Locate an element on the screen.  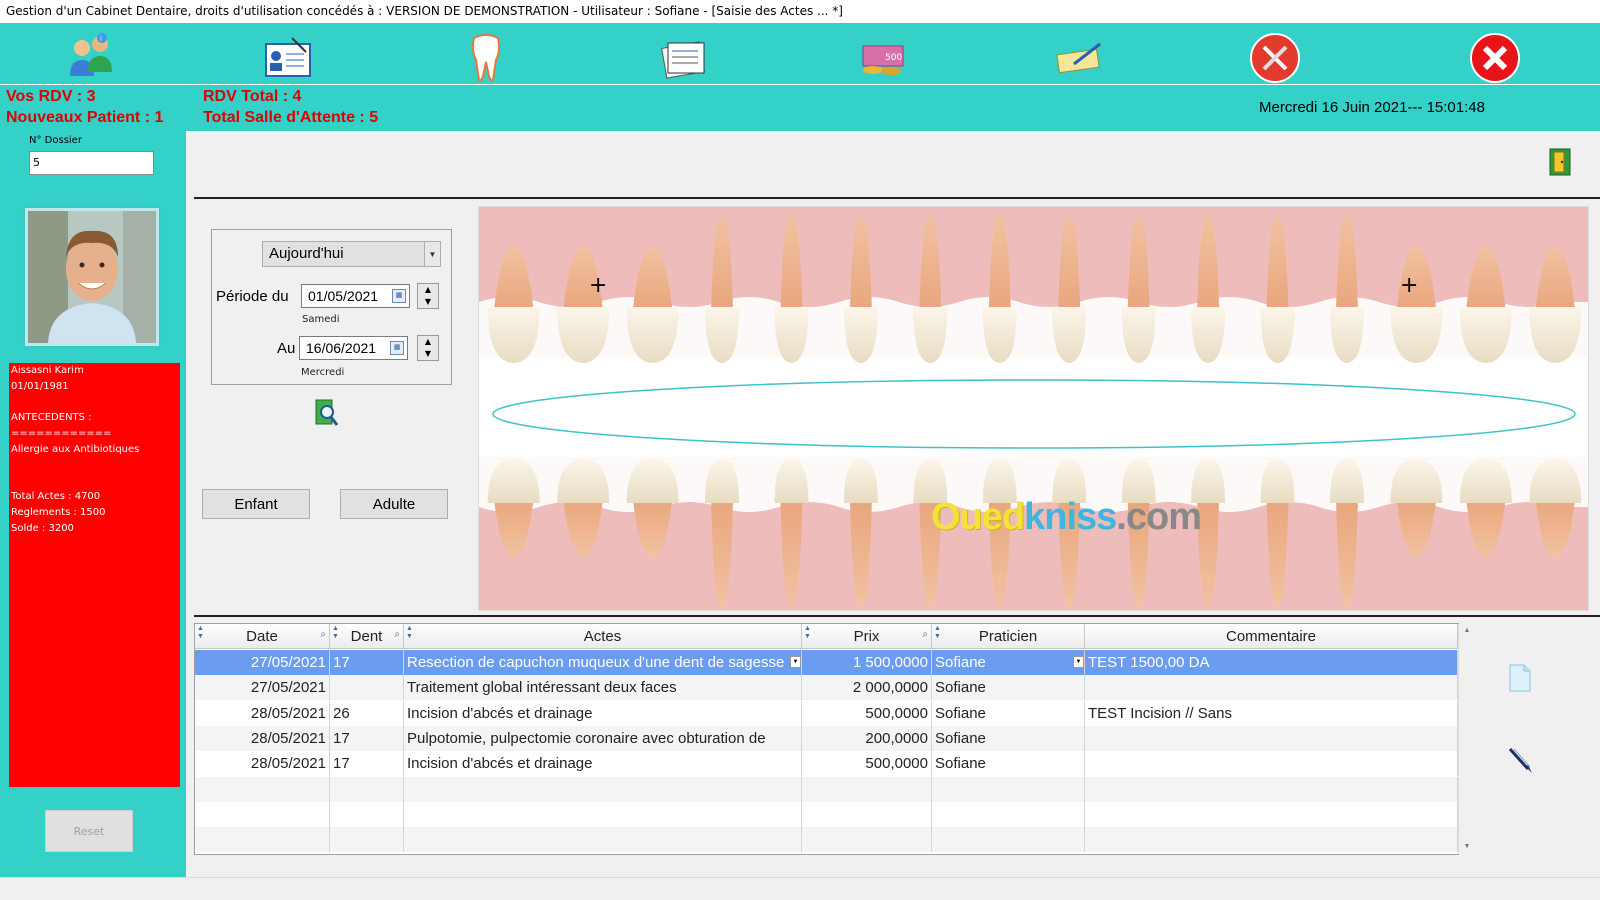
spinner-down-icon: ▼ is located at coordinates (428, 354).